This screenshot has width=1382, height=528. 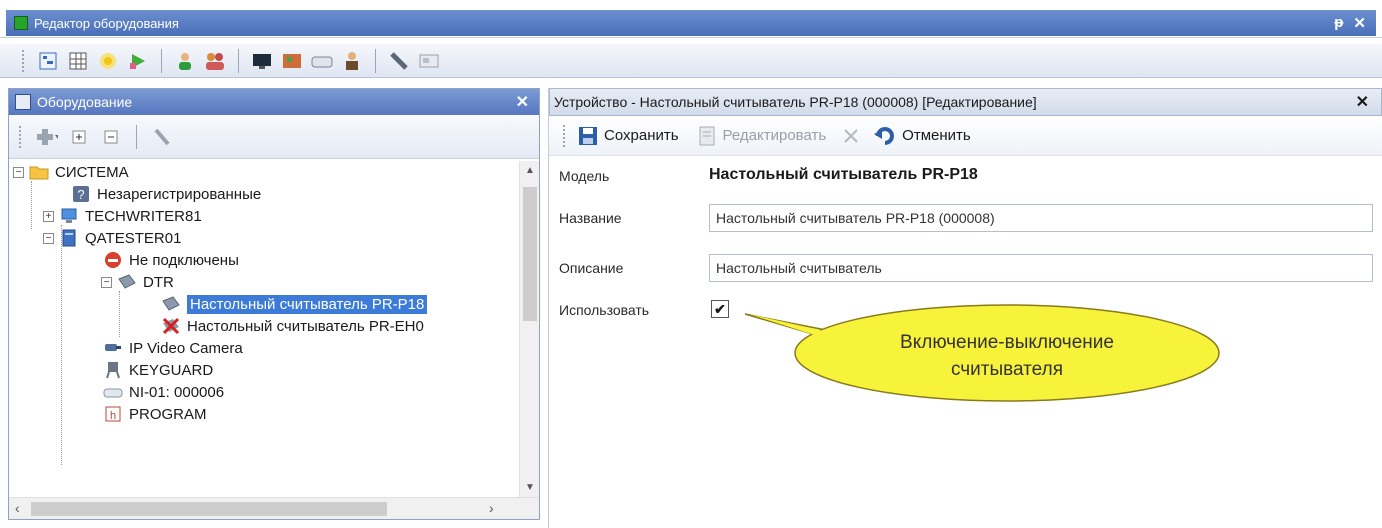 I want to click on tree-item-label: NI-01: 000006, so click(x=177, y=392).